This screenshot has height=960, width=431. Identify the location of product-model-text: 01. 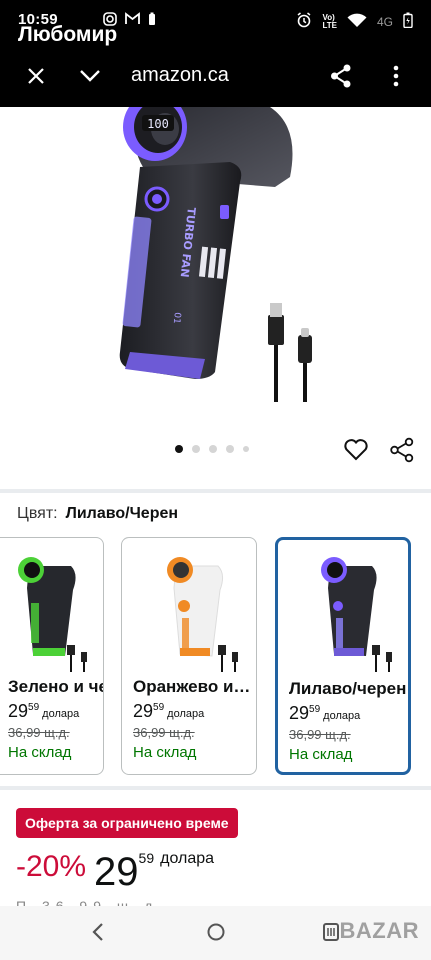
(176, 318).